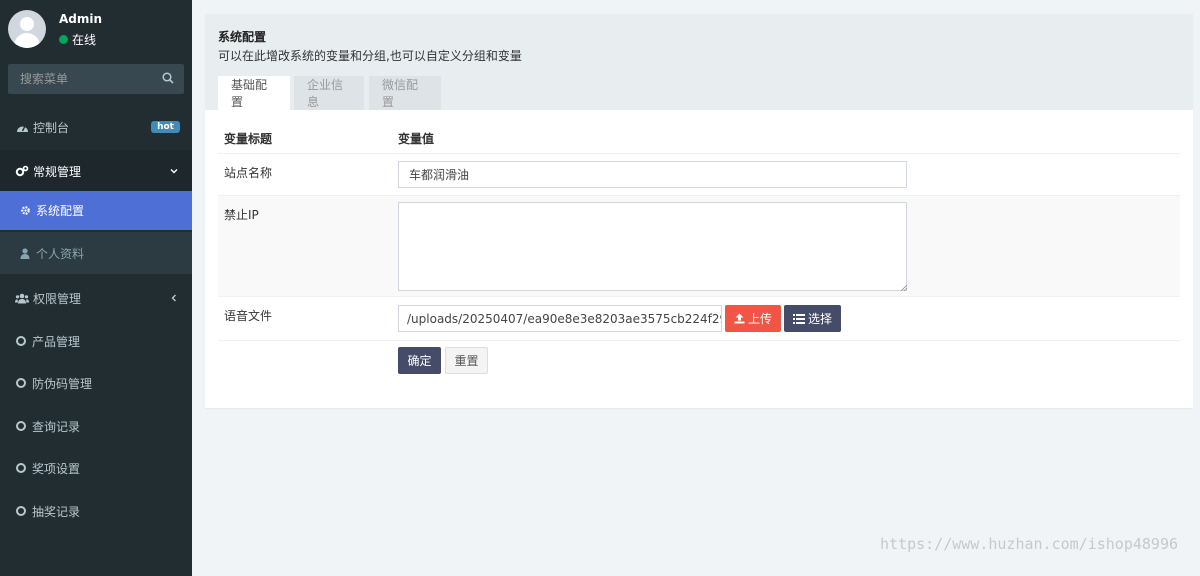 Image resolution: width=1200 pixels, height=576 pixels. Describe the element at coordinates (63, 39) in the screenshot. I see `online-status-icon` at that location.